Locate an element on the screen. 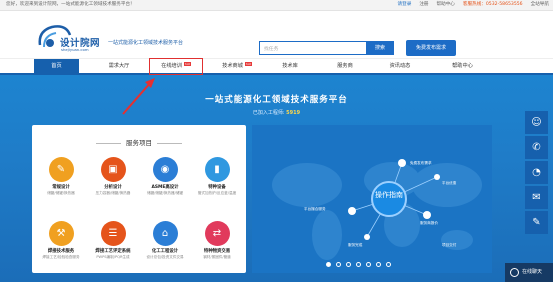  nav-home: 首页 is located at coordinates (56, 66).